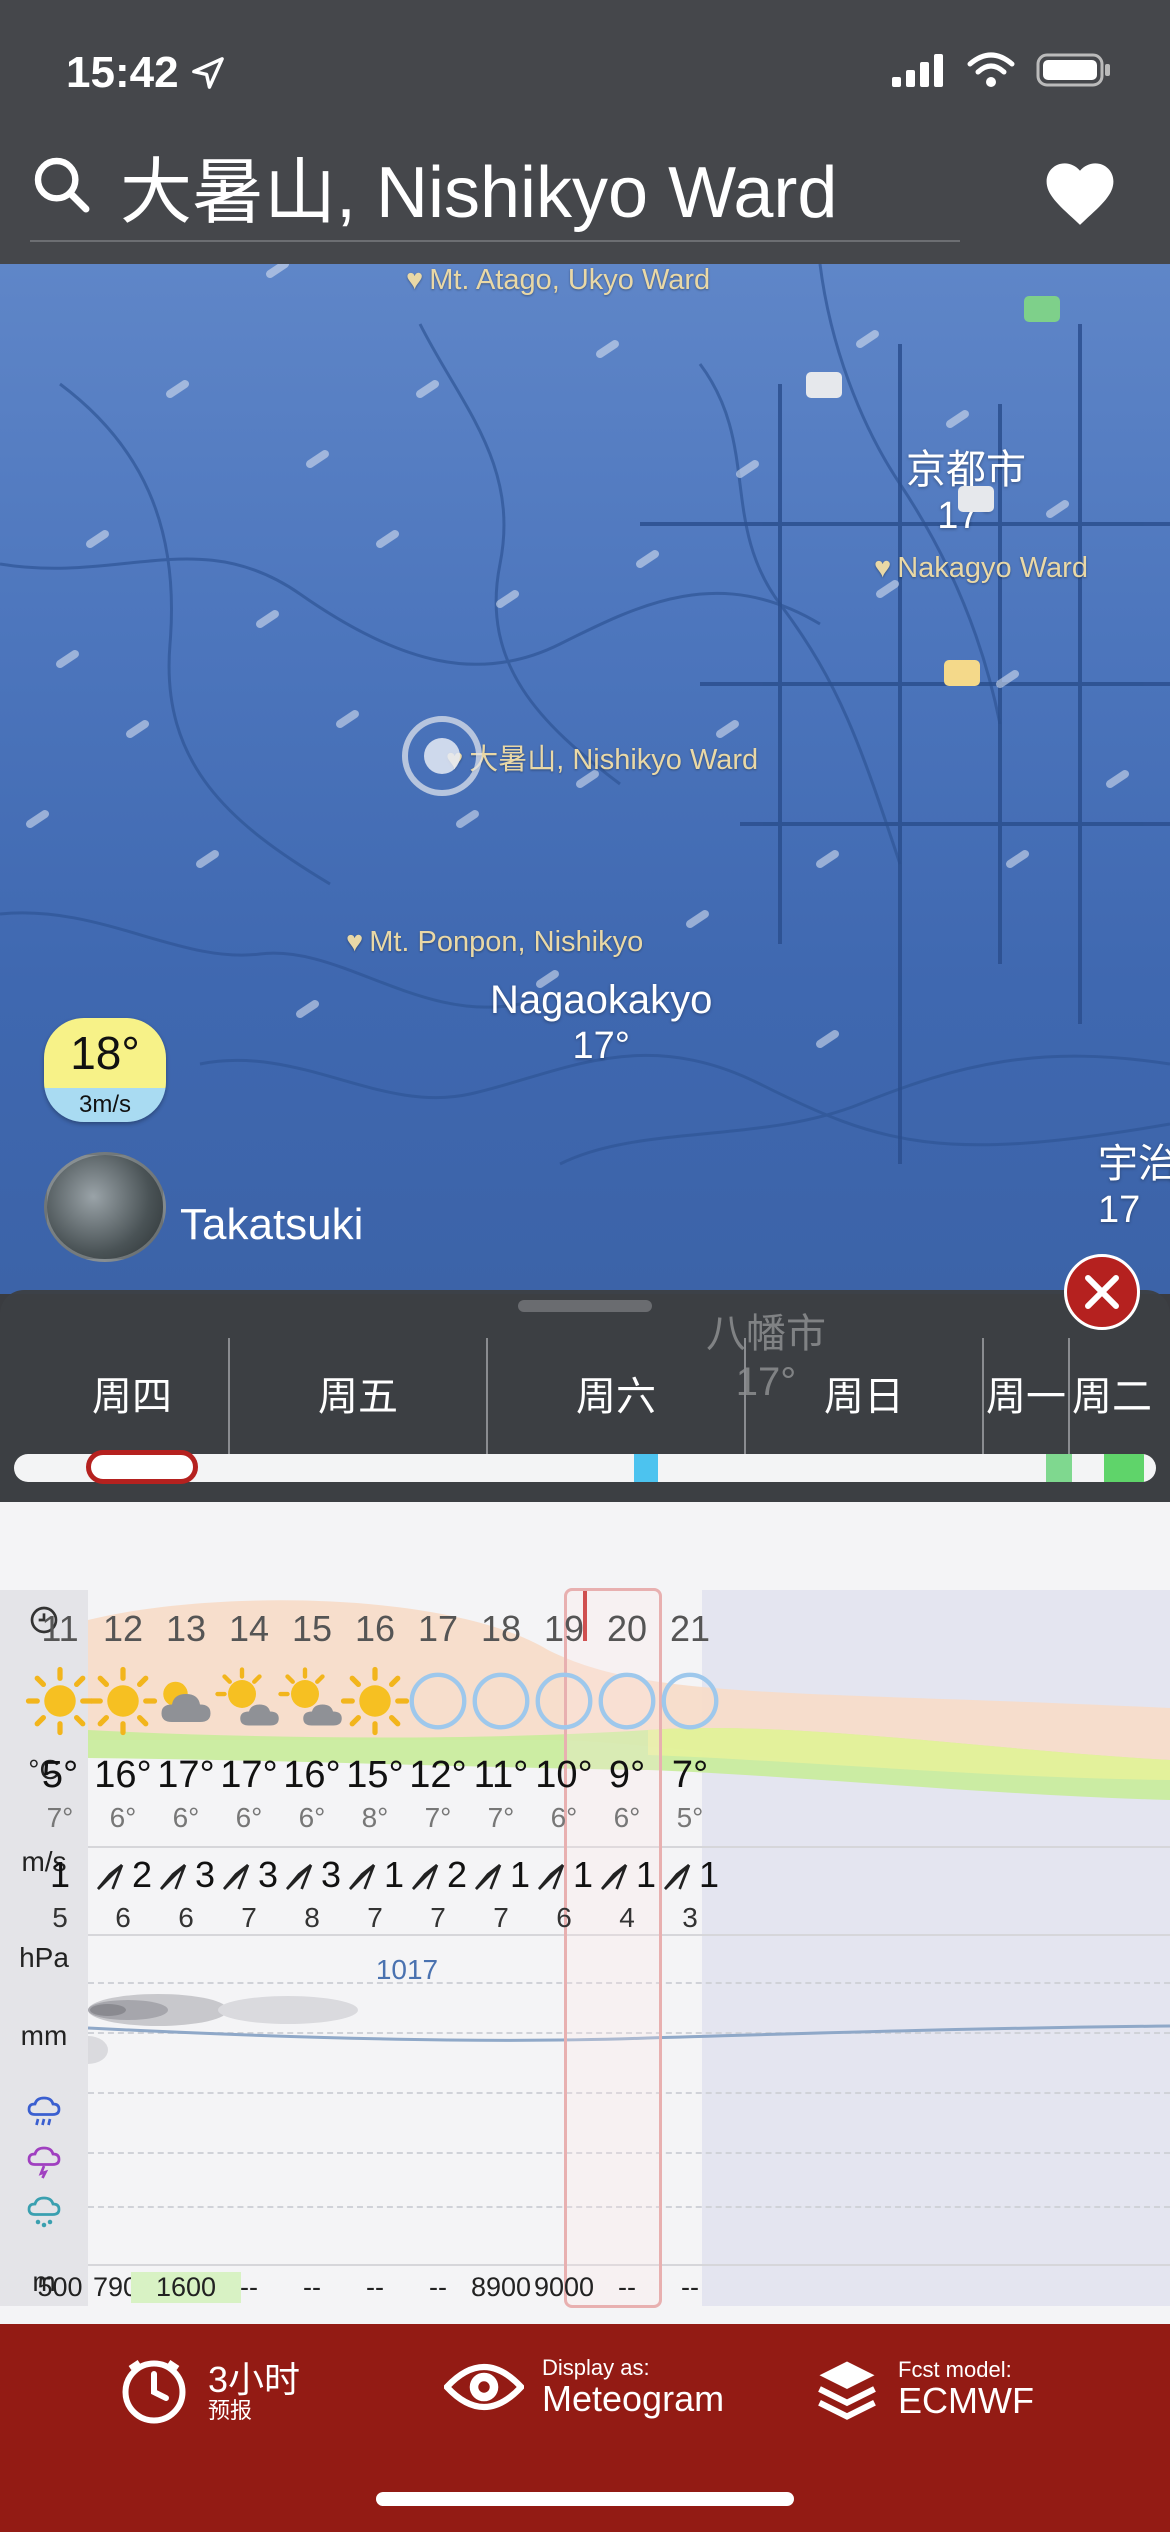 The image size is (1170, 2532). What do you see at coordinates (617, 1397) in the screenshot?
I see `tab-day-sat: 周六` at bounding box center [617, 1397].